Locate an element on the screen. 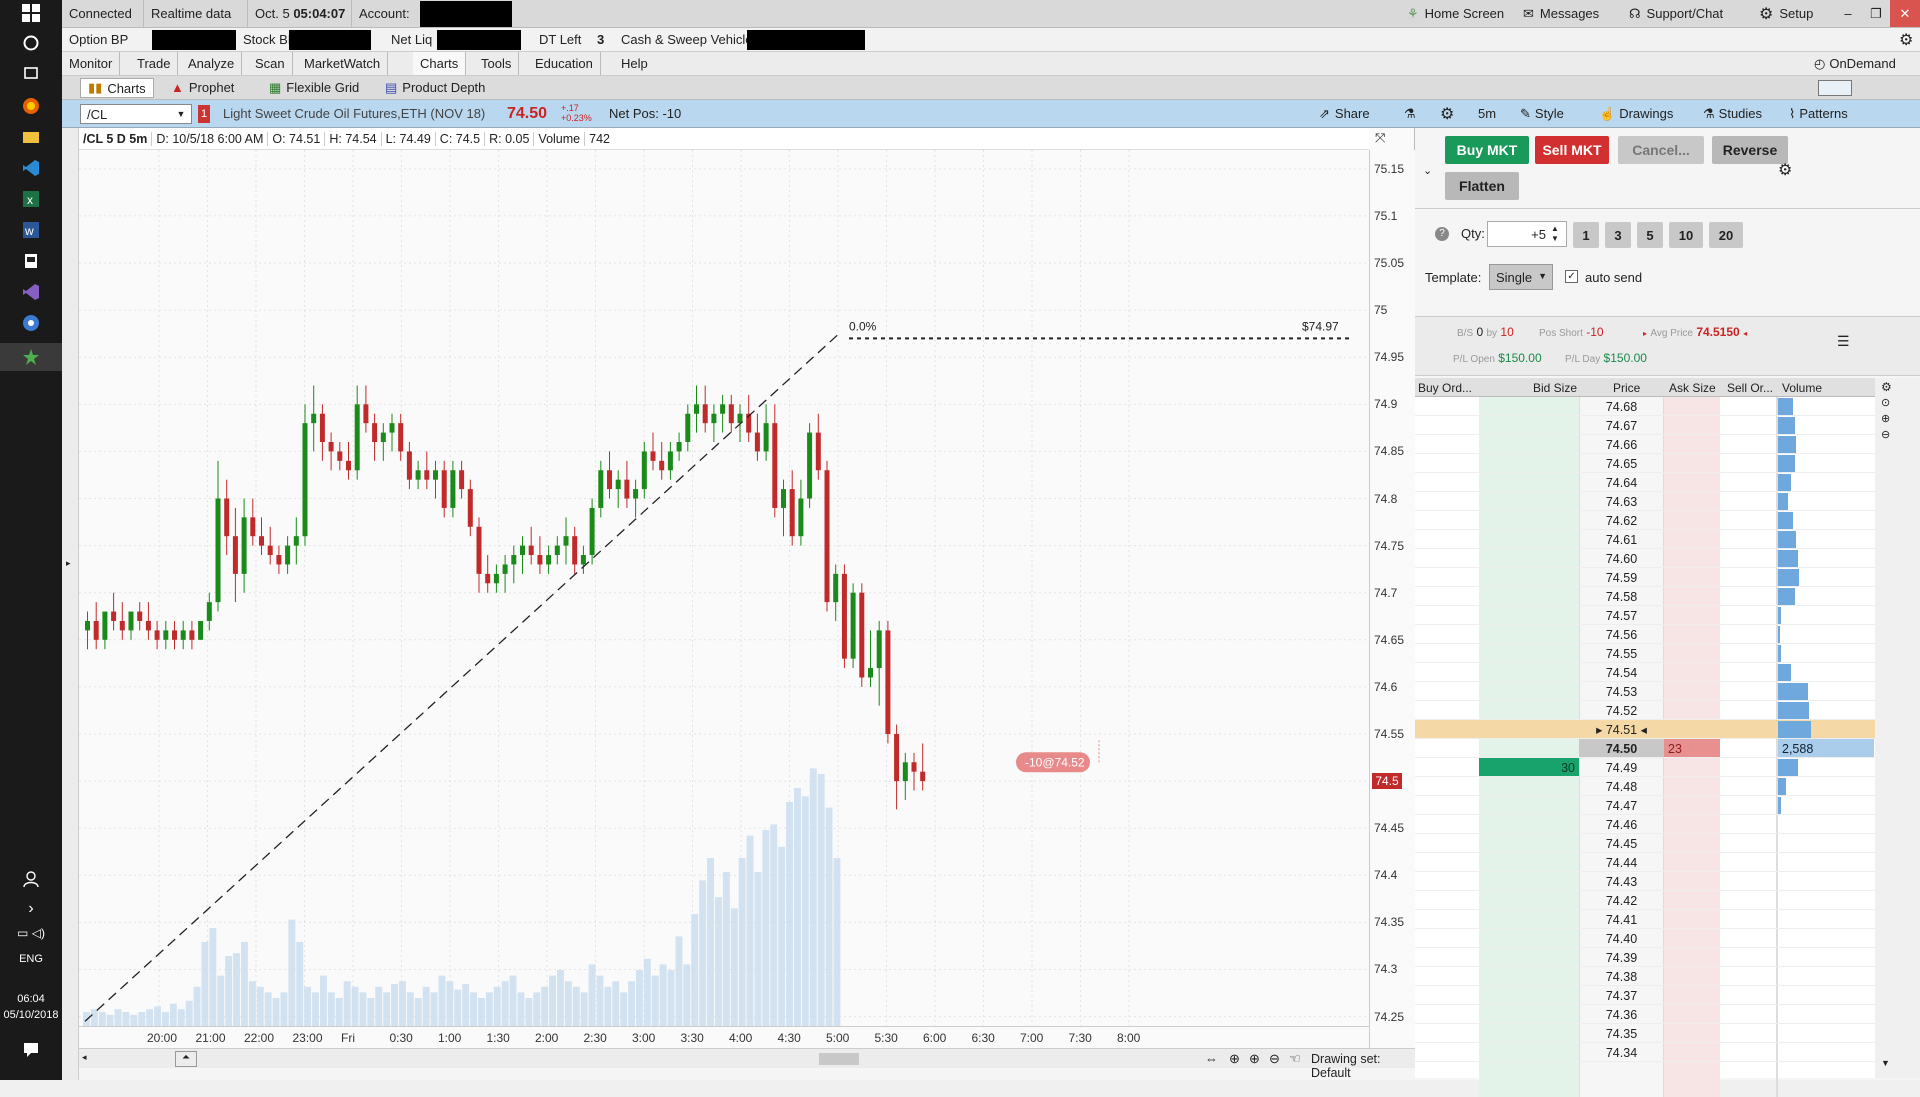  ladder-price: 74.39 is located at coordinates (1621, 957).